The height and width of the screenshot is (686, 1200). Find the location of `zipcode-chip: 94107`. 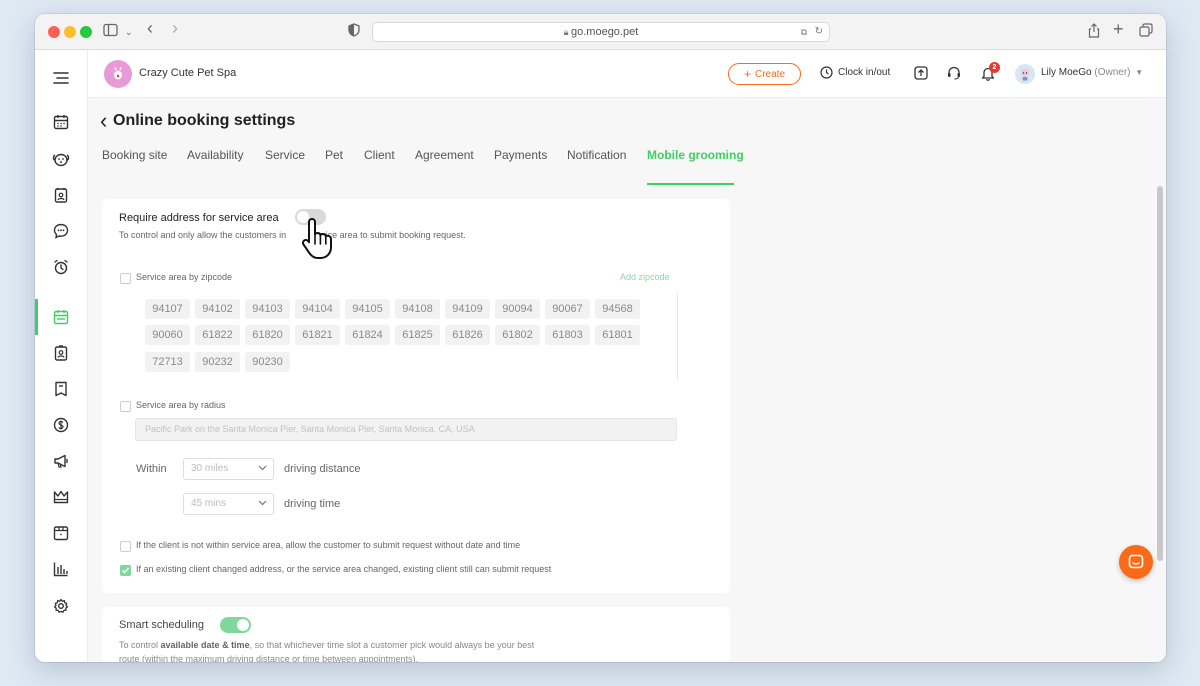

zipcode-chip: 94107 is located at coordinates (167, 309).